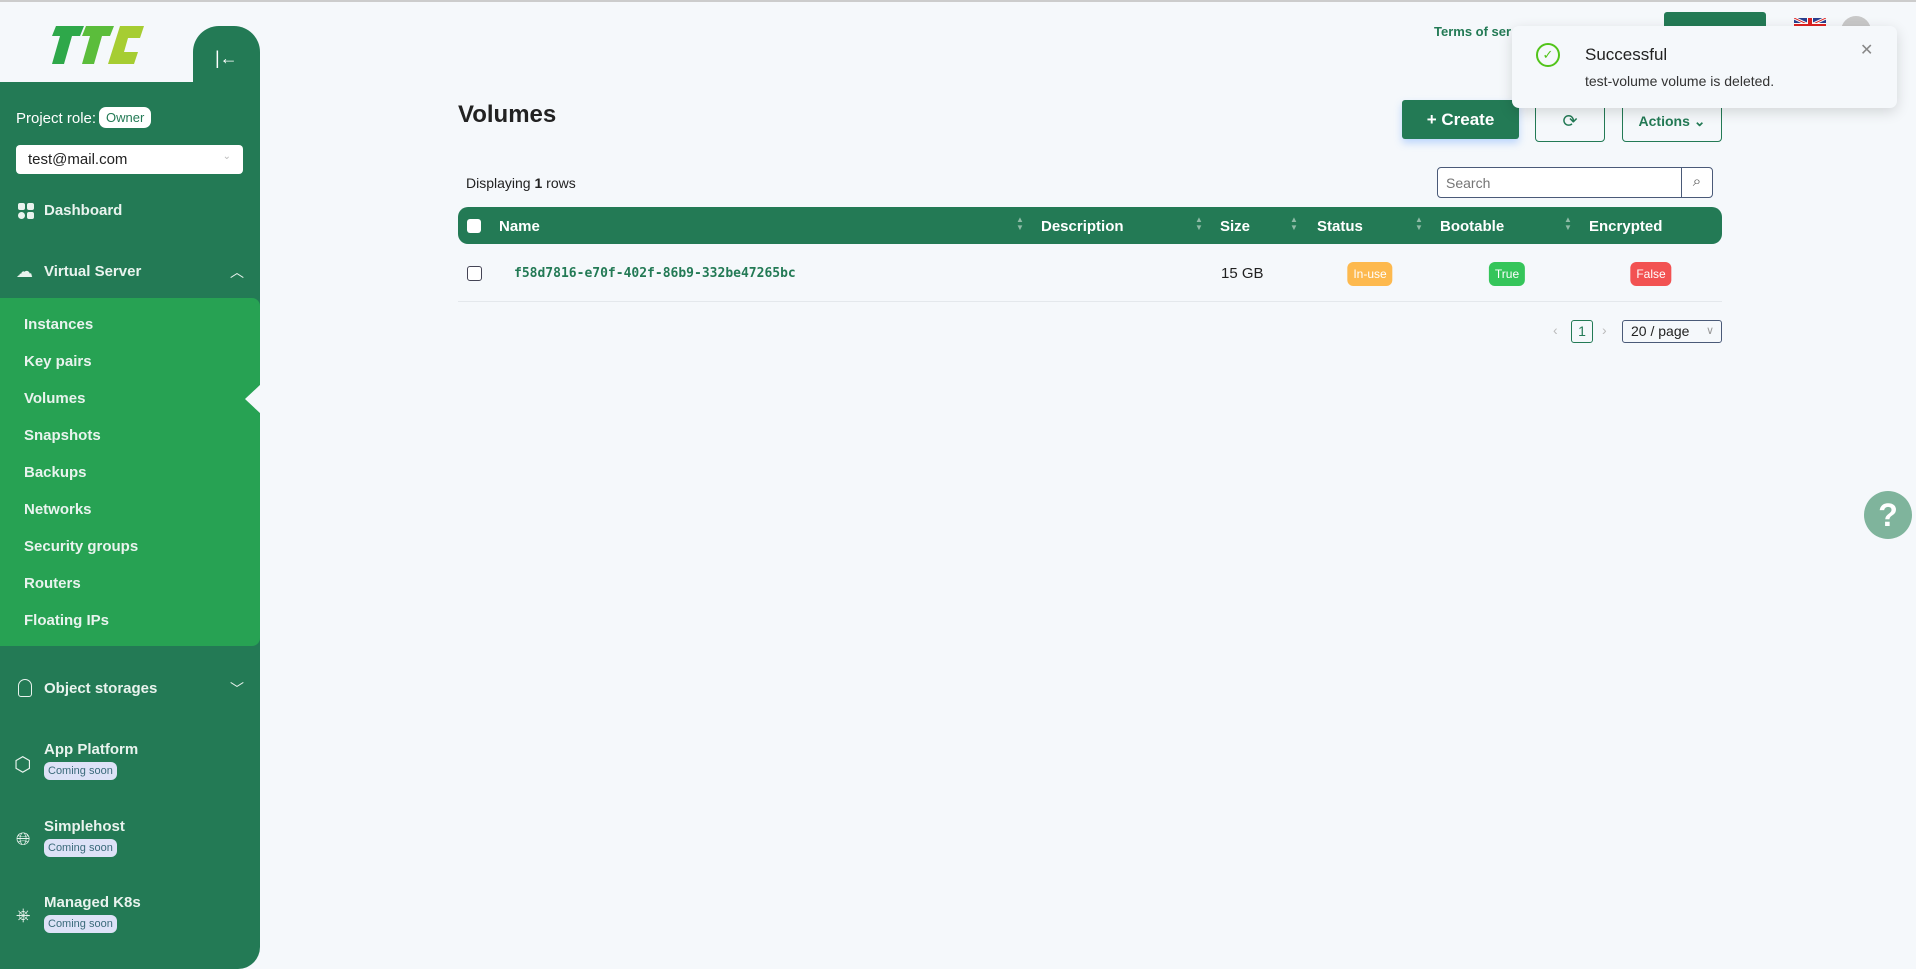  I want to click on account-select: test@mail.com ⌄, so click(129, 159).